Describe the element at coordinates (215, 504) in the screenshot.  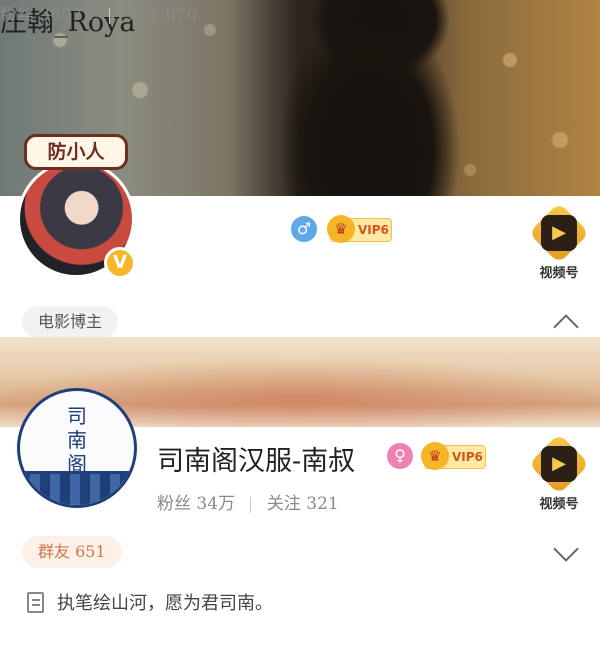
I see `followers-count: 34万` at that location.